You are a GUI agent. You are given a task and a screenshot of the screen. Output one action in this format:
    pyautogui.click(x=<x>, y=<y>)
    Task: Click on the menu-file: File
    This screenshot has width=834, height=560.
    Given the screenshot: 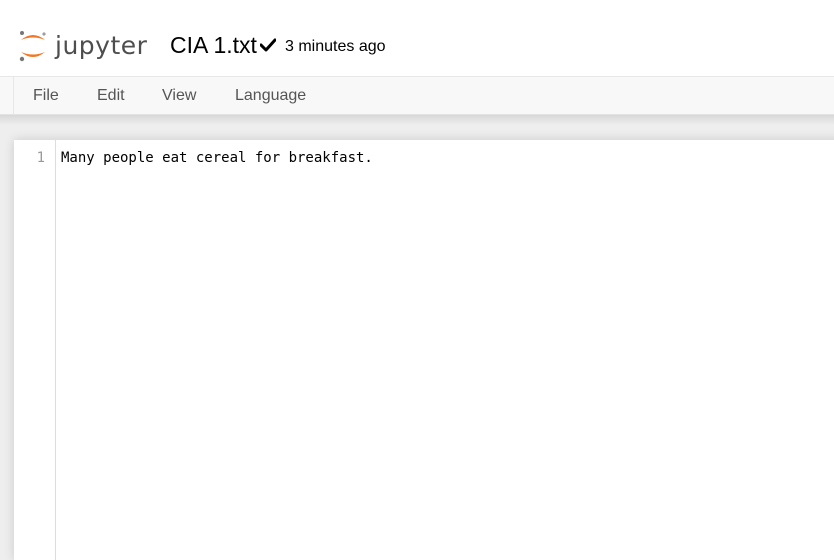 What is the action you would take?
    pyautogui.click(x=46, y=96)
    